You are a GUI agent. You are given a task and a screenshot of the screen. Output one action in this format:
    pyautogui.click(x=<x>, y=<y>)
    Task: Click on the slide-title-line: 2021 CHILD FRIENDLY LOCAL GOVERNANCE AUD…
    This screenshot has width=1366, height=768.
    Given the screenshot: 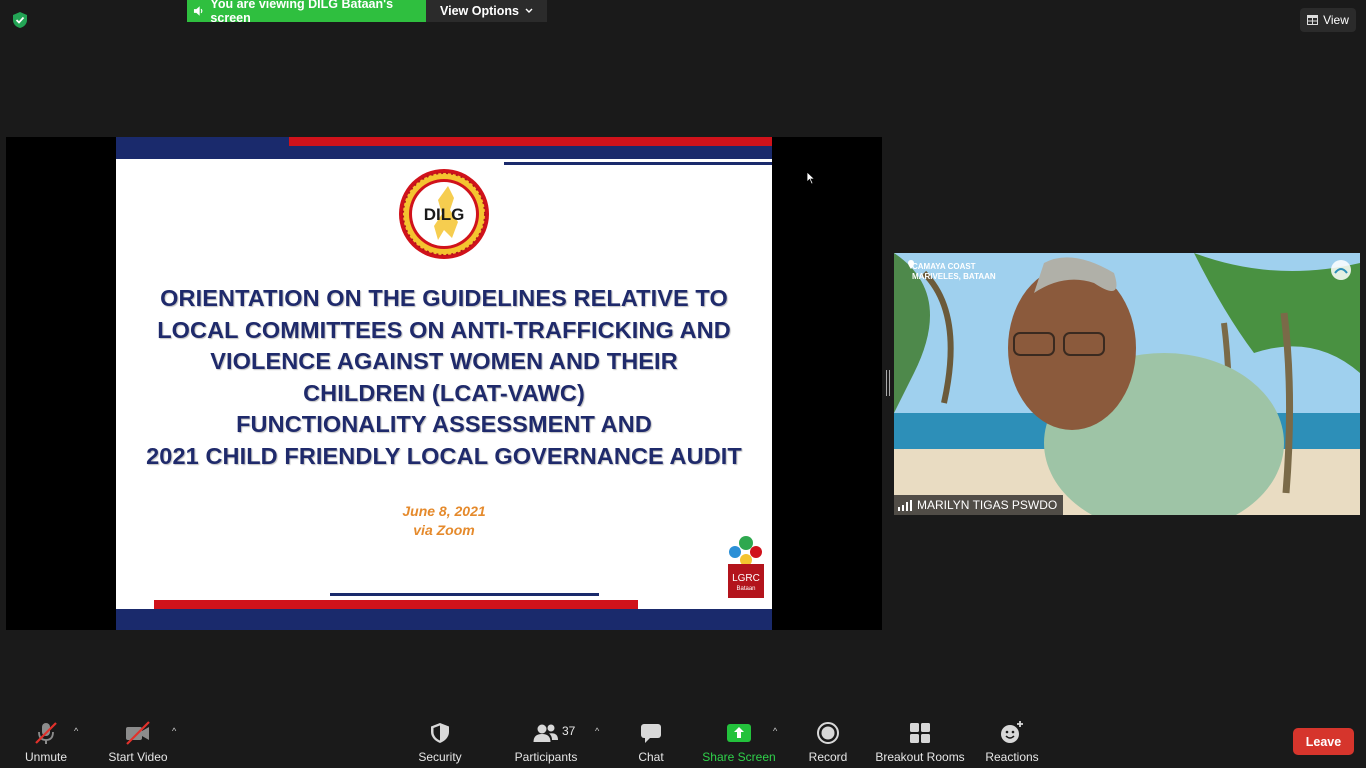 What is the action you would take?
    pyautogui.click(x=444, y=455)
    